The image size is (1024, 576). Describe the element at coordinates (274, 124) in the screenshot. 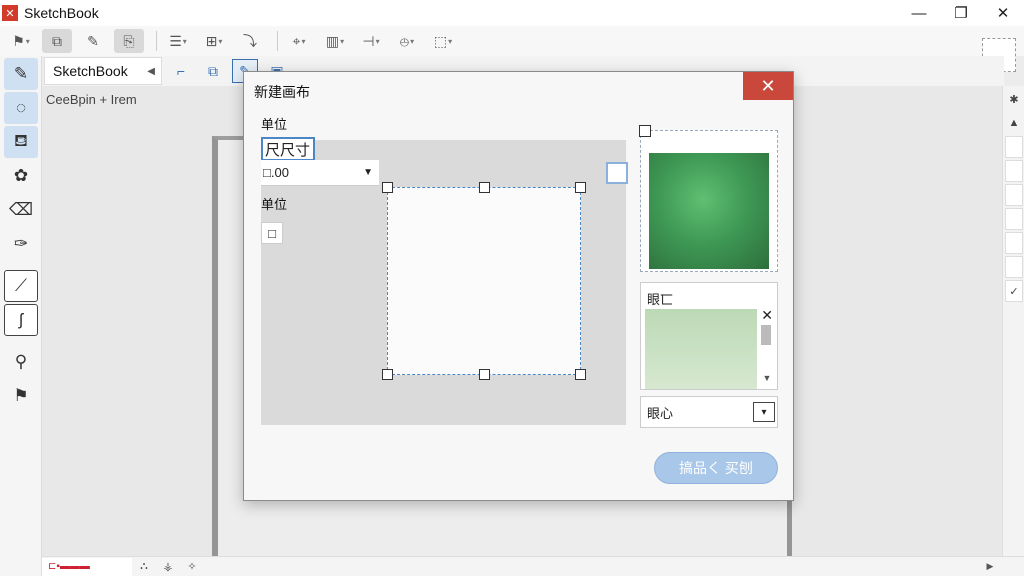

I see `unit-label: 单位` at that location.